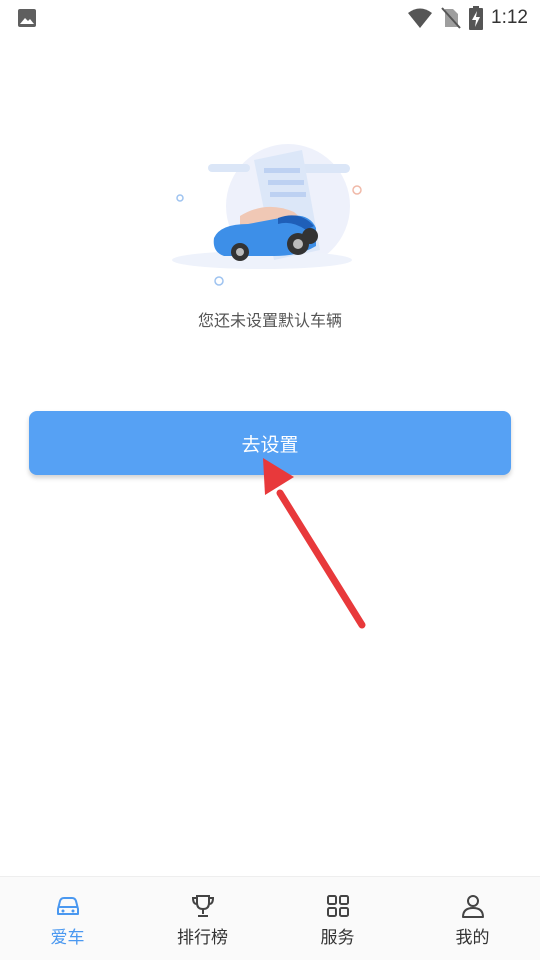 This screenshot has height=960, width=540. Describe the element at coordinates (270, 18) in the screenshot. I see `status-bar: 1:12` at that location.